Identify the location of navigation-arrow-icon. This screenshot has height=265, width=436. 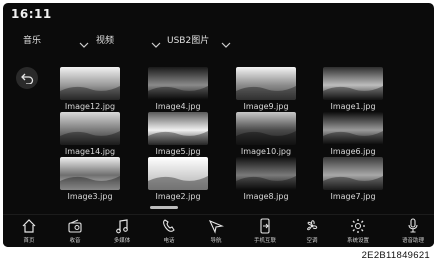
(216, 226).